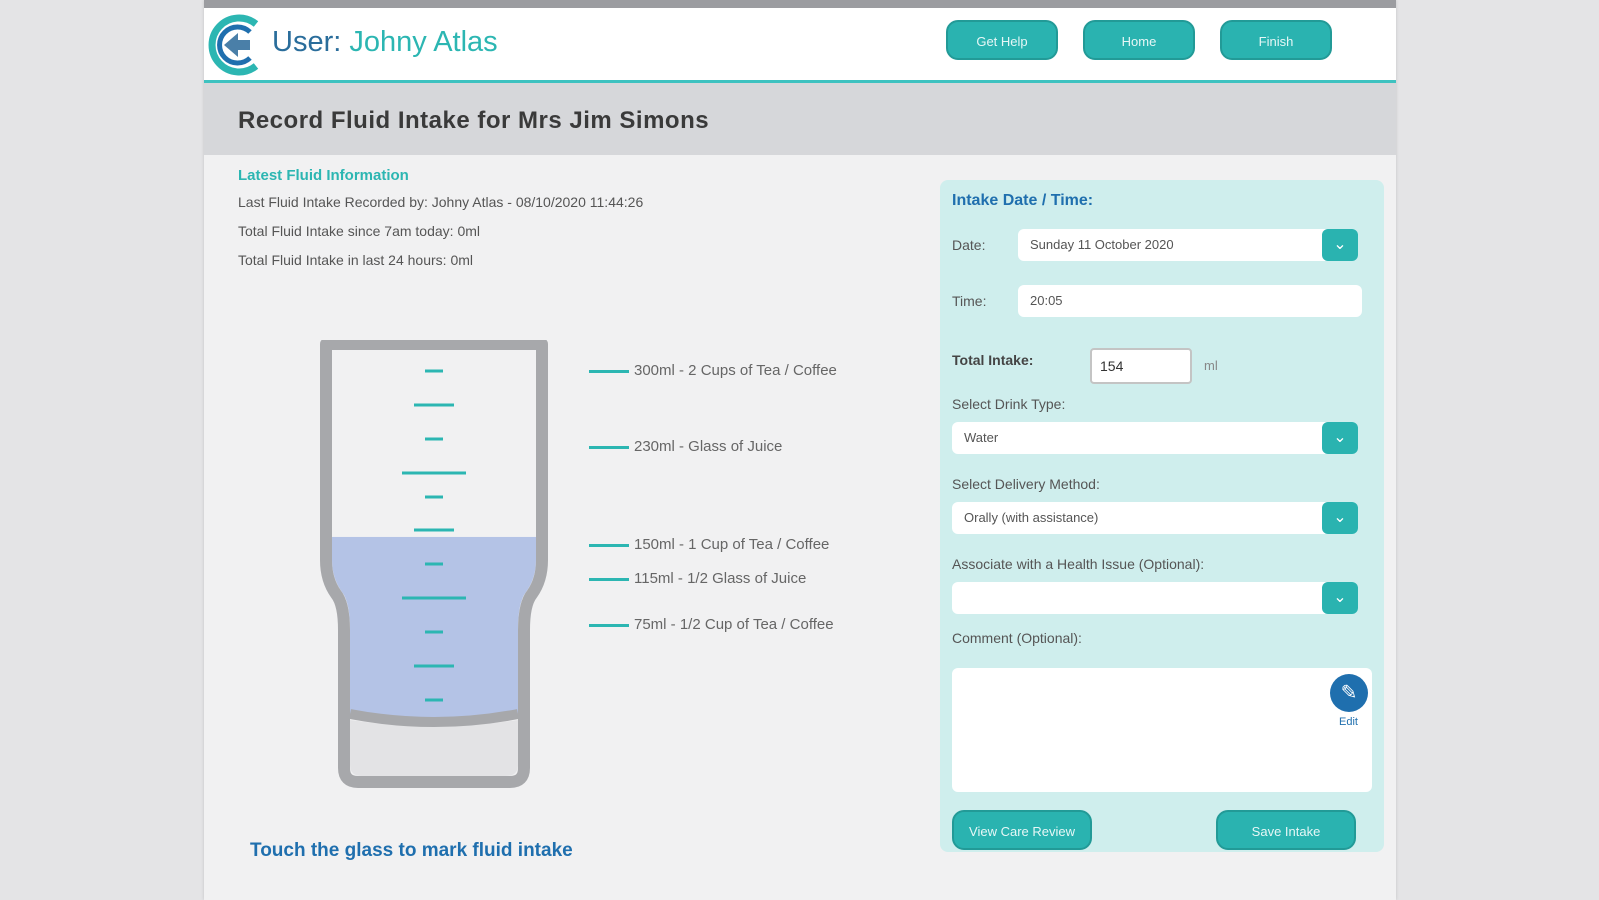 Image resolution: width=1599 pixels, height=900 pixels. Describe the element at coordinates (1155, 518) in the screenshot. I see `delivery-method-select: Orally (with assistance) ⌄` at that location.